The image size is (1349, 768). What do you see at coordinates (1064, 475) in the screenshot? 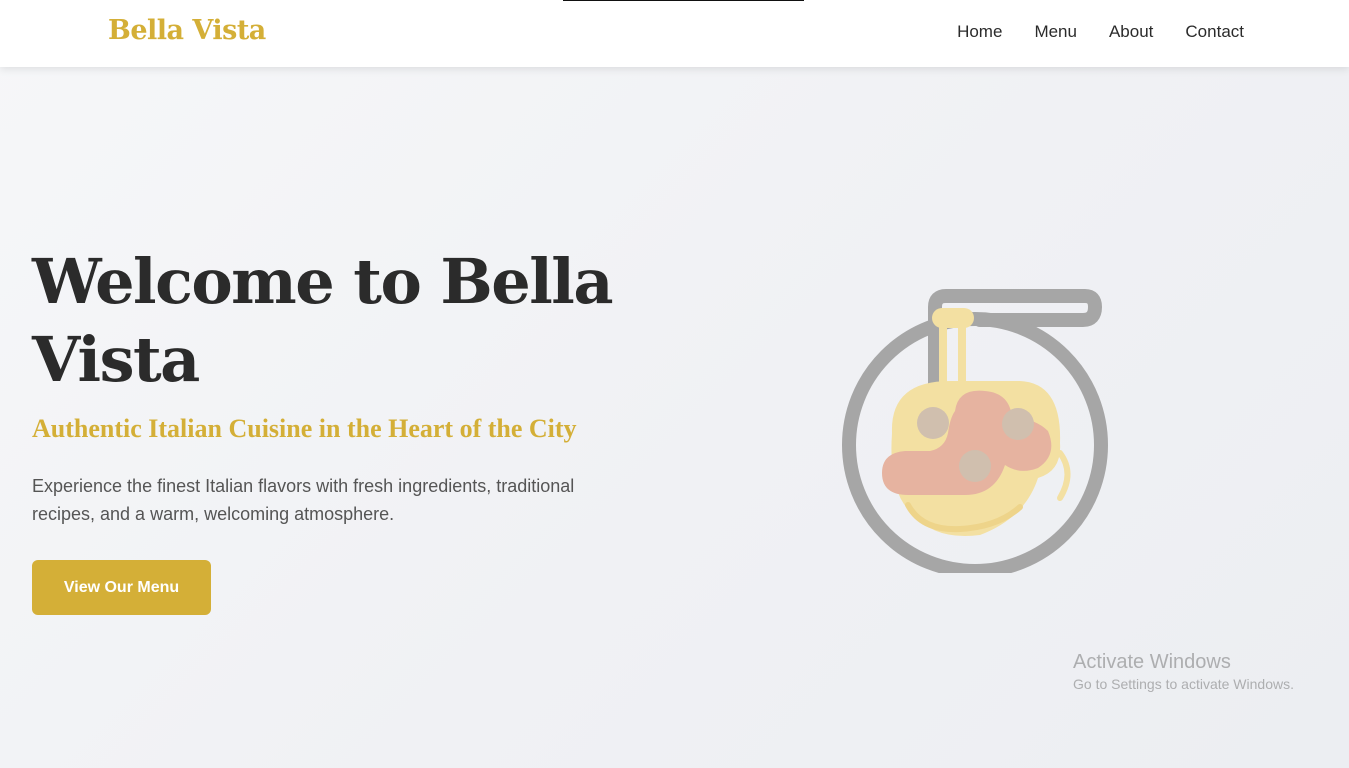
I see `pasta-strand` at bounding box center [1064, 475].